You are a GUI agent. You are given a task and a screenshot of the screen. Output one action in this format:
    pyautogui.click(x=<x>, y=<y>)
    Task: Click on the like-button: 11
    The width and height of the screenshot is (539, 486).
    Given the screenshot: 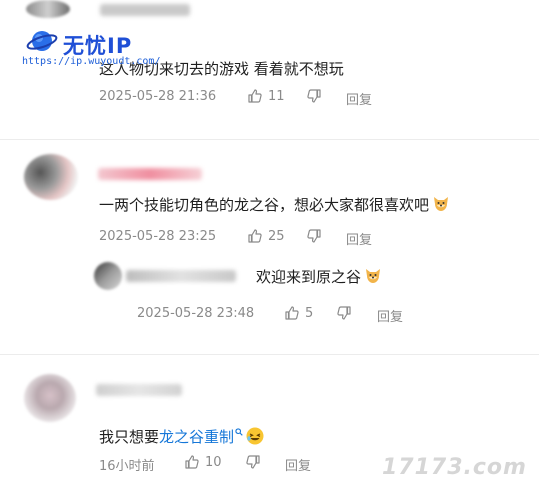 What is the action you would take?
    pyautogui.click(x=266, y=96)
    